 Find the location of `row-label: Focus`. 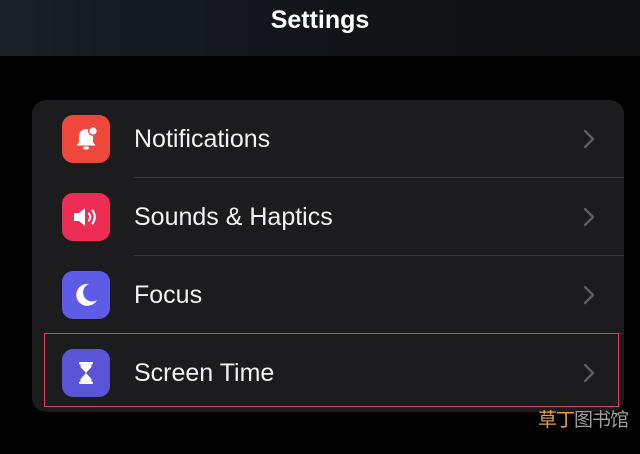

row-label: Focus is located at coordinates (168, 295).